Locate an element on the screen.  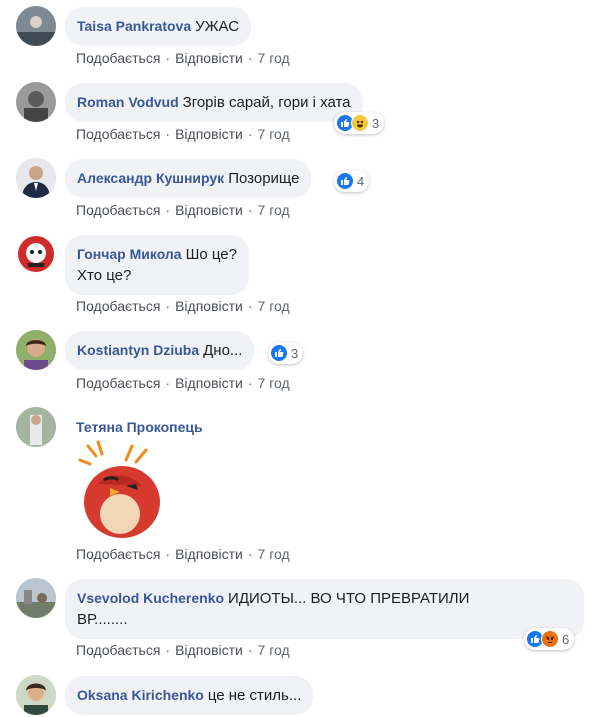
reaction-summary: 4 is located at coordinates (352, 181).